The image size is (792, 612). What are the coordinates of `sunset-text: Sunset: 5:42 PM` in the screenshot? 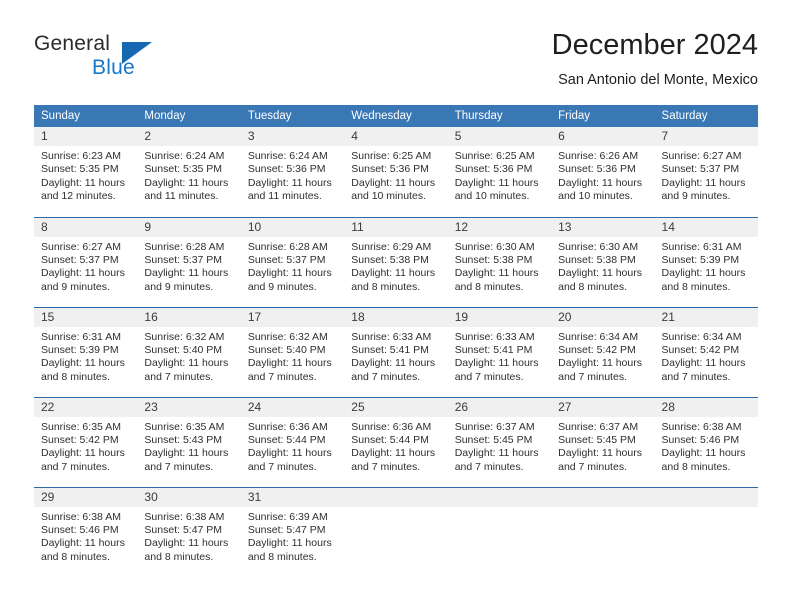 It's located at (597, 349).